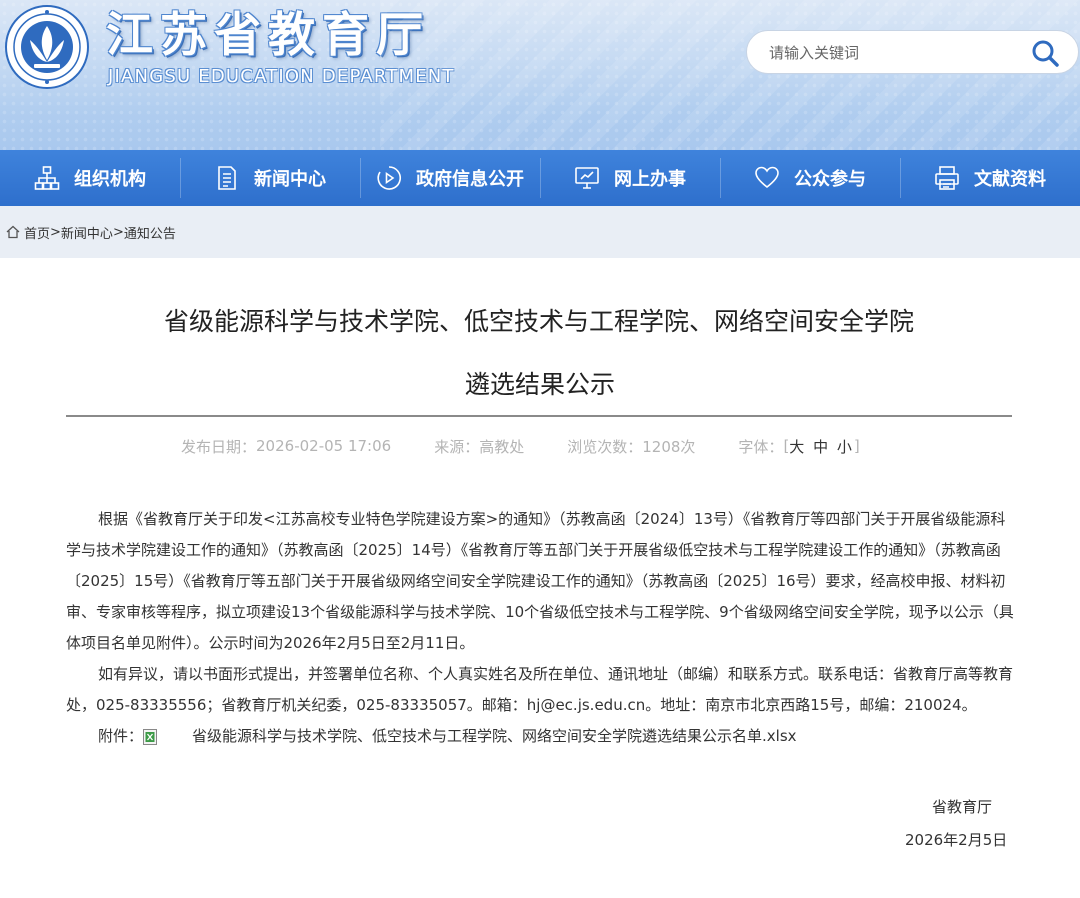 The width and height of the screenshot is (1080, 898). What do you see at coordinates (502, 446) in the screenshot?
I see `source-value: 高教处` at bounding box center [502, 446].